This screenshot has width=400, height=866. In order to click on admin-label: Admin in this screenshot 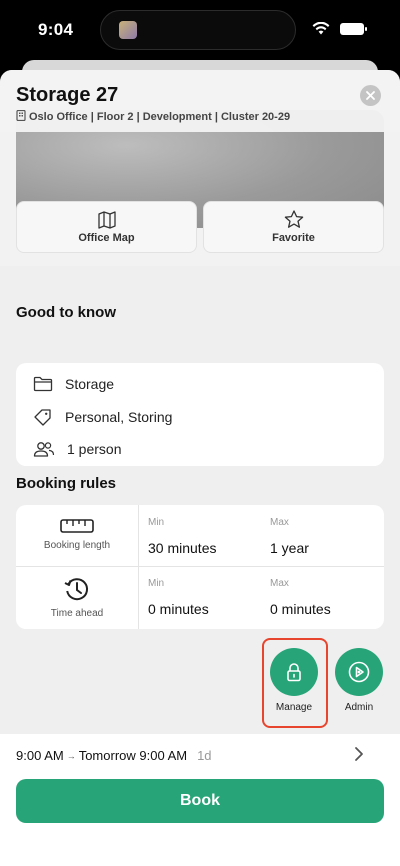, I will do `click(359, 707)`.